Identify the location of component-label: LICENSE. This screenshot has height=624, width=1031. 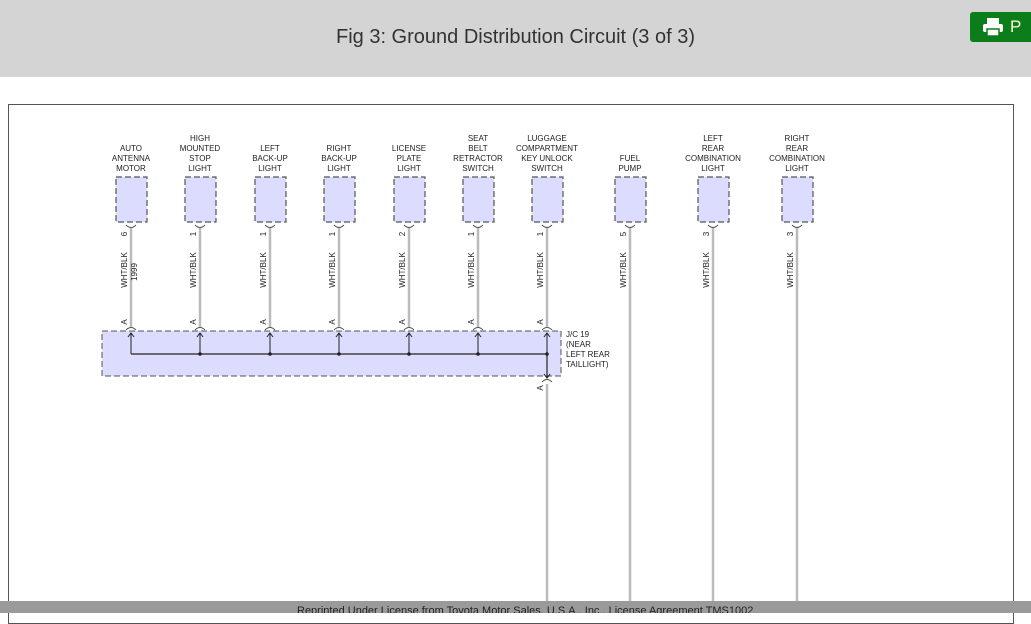
(409, 148).